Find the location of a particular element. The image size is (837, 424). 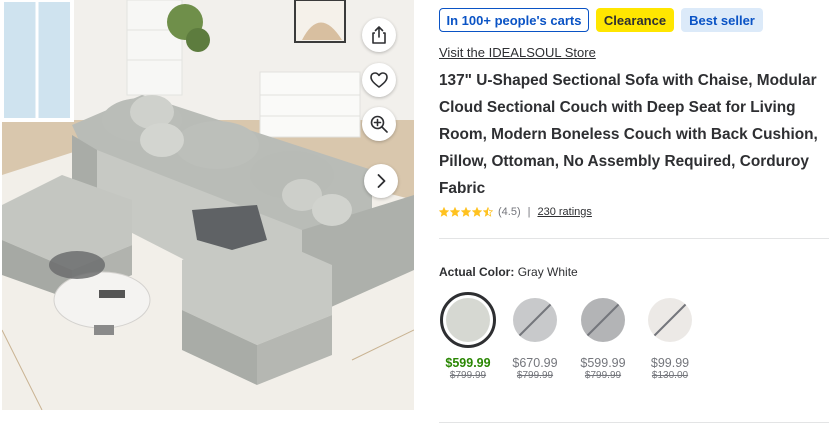

chevron-right-icon is located at coordinates (381, 181).